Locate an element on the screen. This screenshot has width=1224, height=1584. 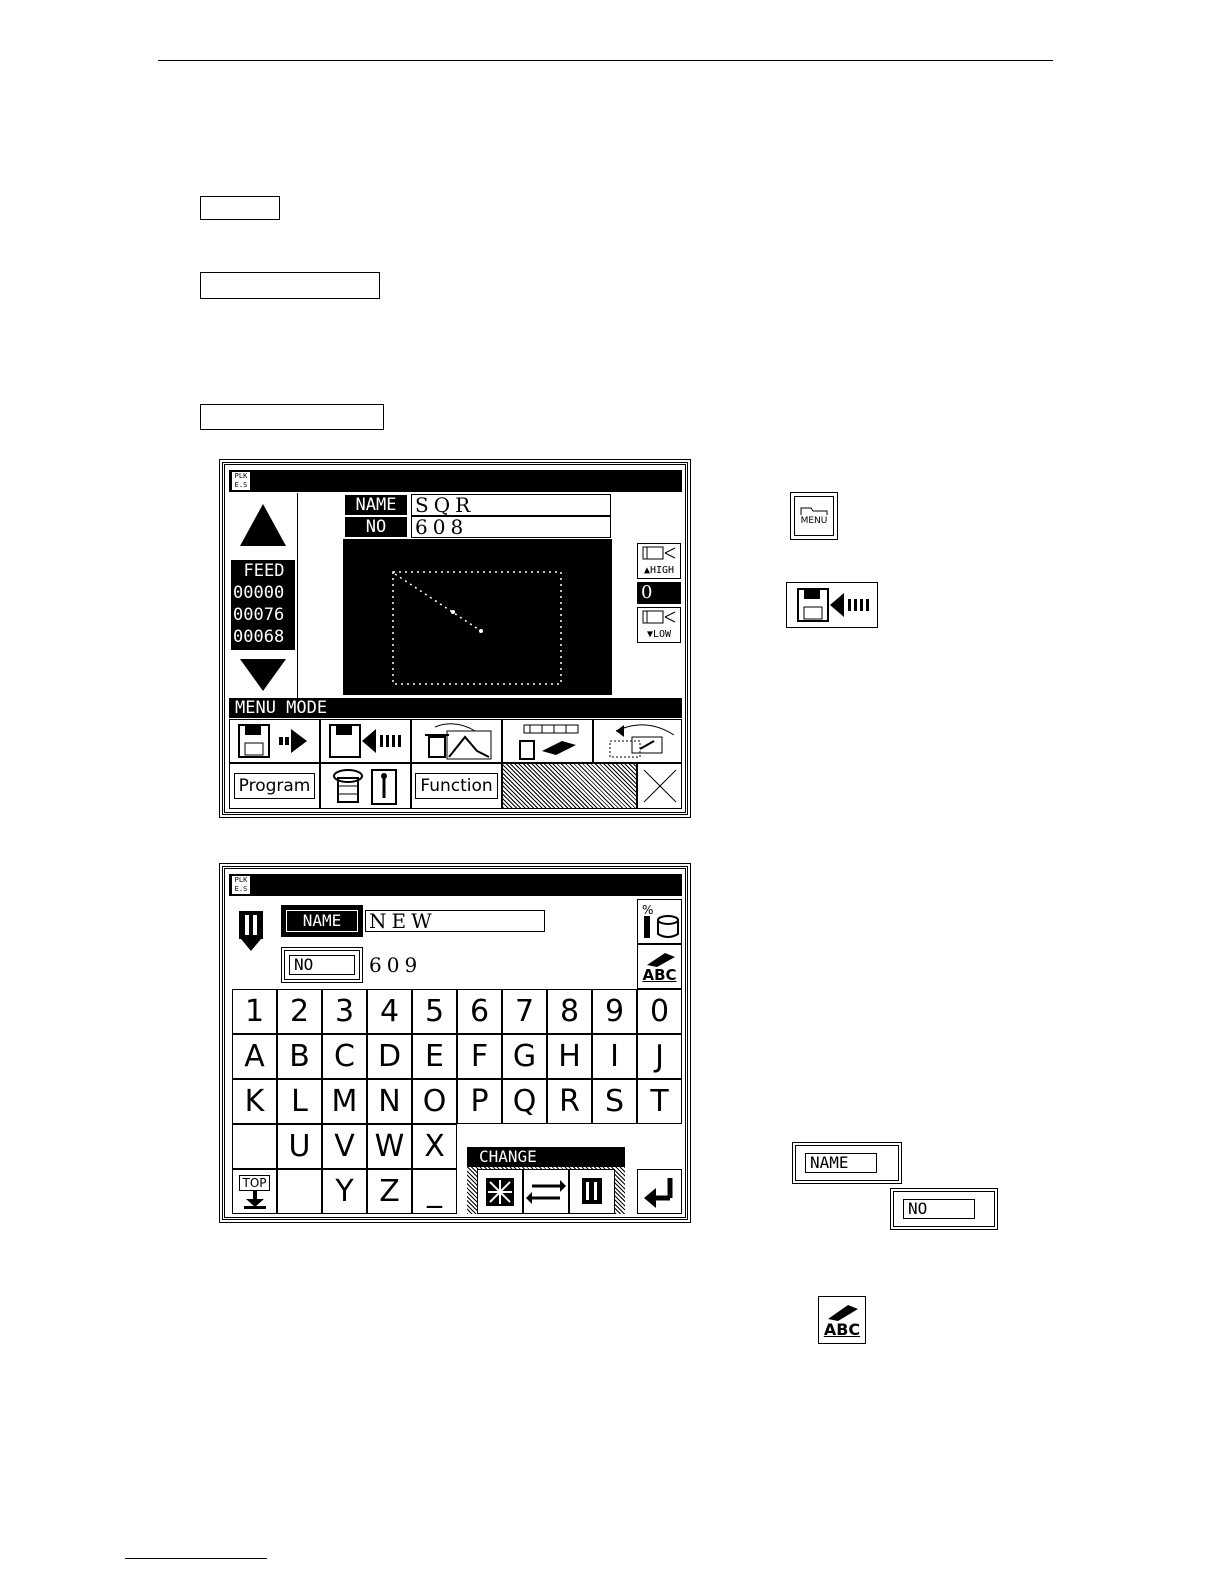
menu-icon: MENU is located at coordinates (814, 521).